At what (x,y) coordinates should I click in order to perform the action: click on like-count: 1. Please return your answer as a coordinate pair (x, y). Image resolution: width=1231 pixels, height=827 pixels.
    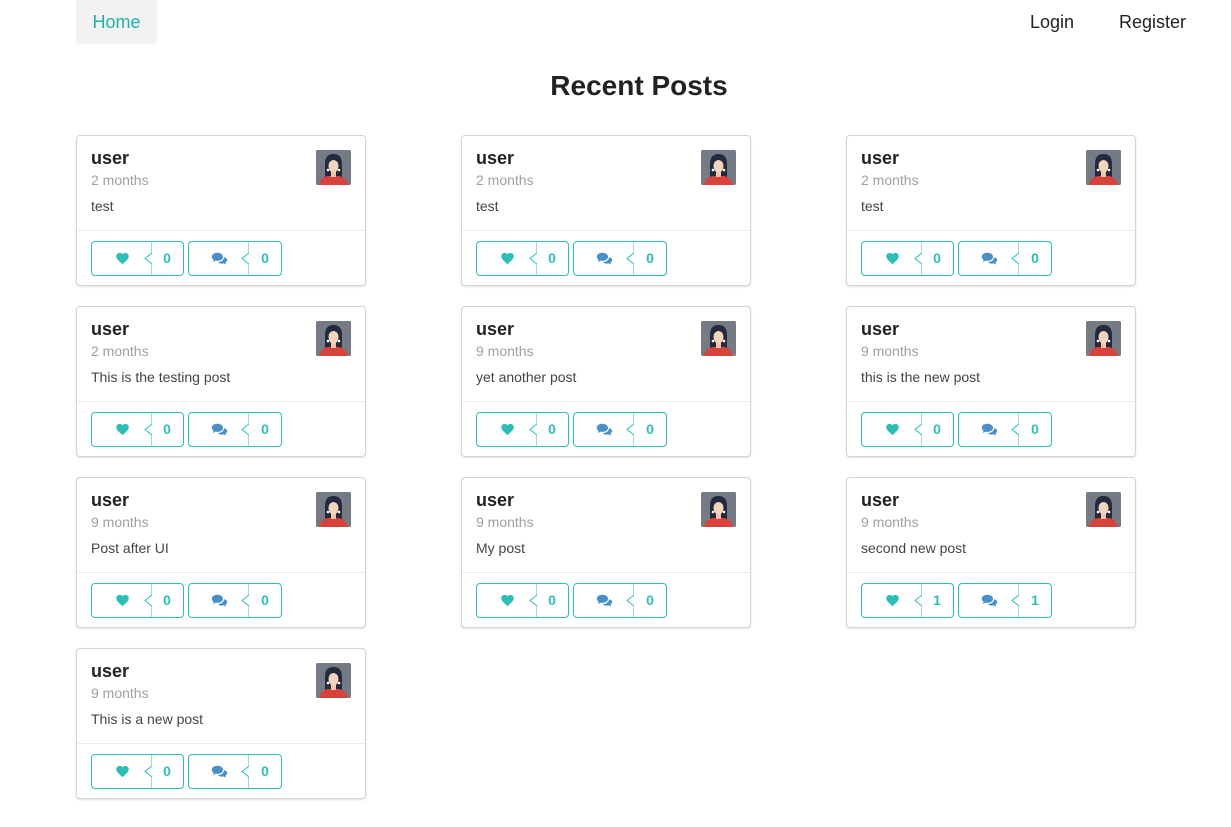
    Looking at the image, I should click on (937, 600).